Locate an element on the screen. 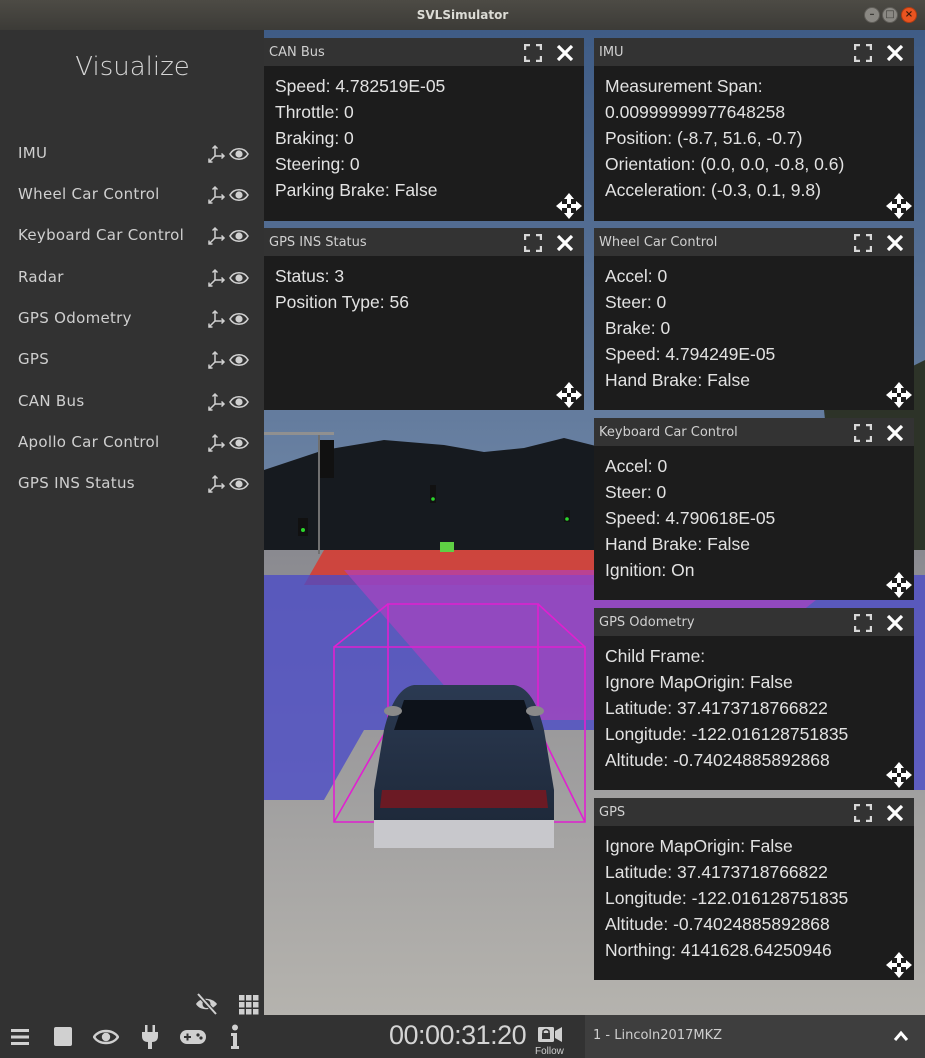  panel-value: Orientation: (0.0, 0.0, -0.8, 0.6) is located at coordinates (725, 164).